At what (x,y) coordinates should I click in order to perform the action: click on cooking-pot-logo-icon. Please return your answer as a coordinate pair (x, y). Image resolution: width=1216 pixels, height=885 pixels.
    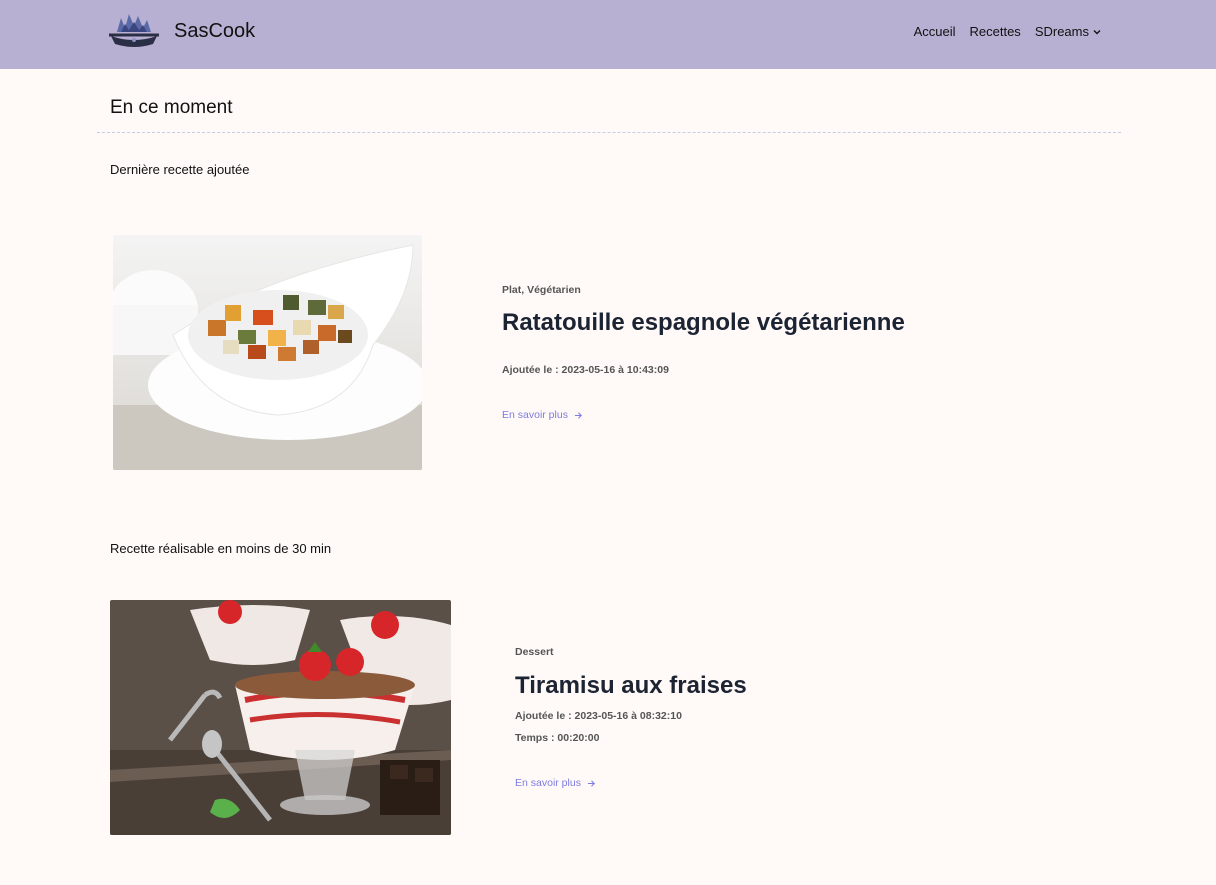
    Looking at the image, I should click on (134, 30).